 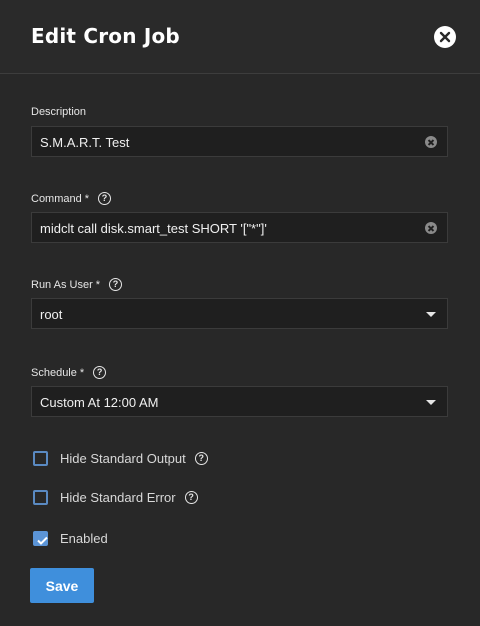 What do you see at coordinates (40, 458) in the screenshot?
I see `hide-stdout-checkbox` at bounding box center [40, 458].